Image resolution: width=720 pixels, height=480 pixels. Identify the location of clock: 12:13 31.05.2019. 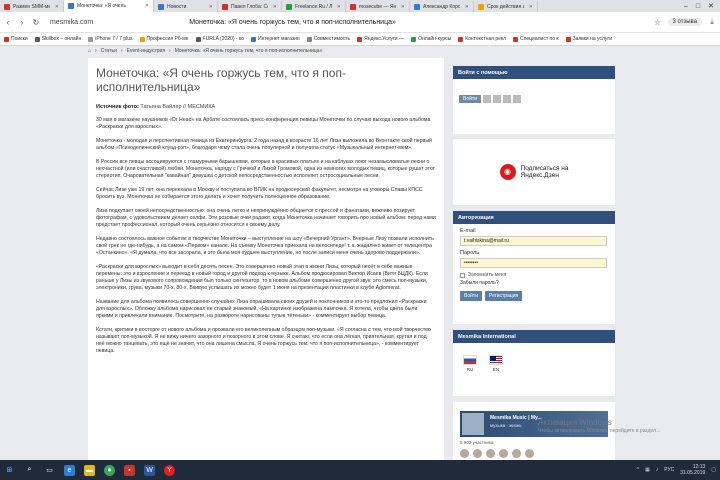
(692, 470).